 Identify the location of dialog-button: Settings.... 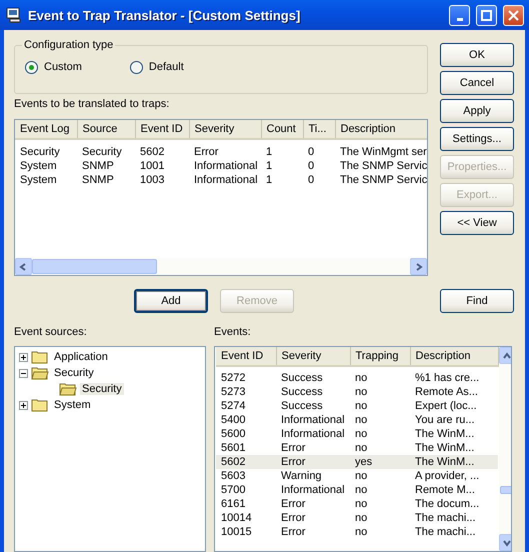
(477, 139).